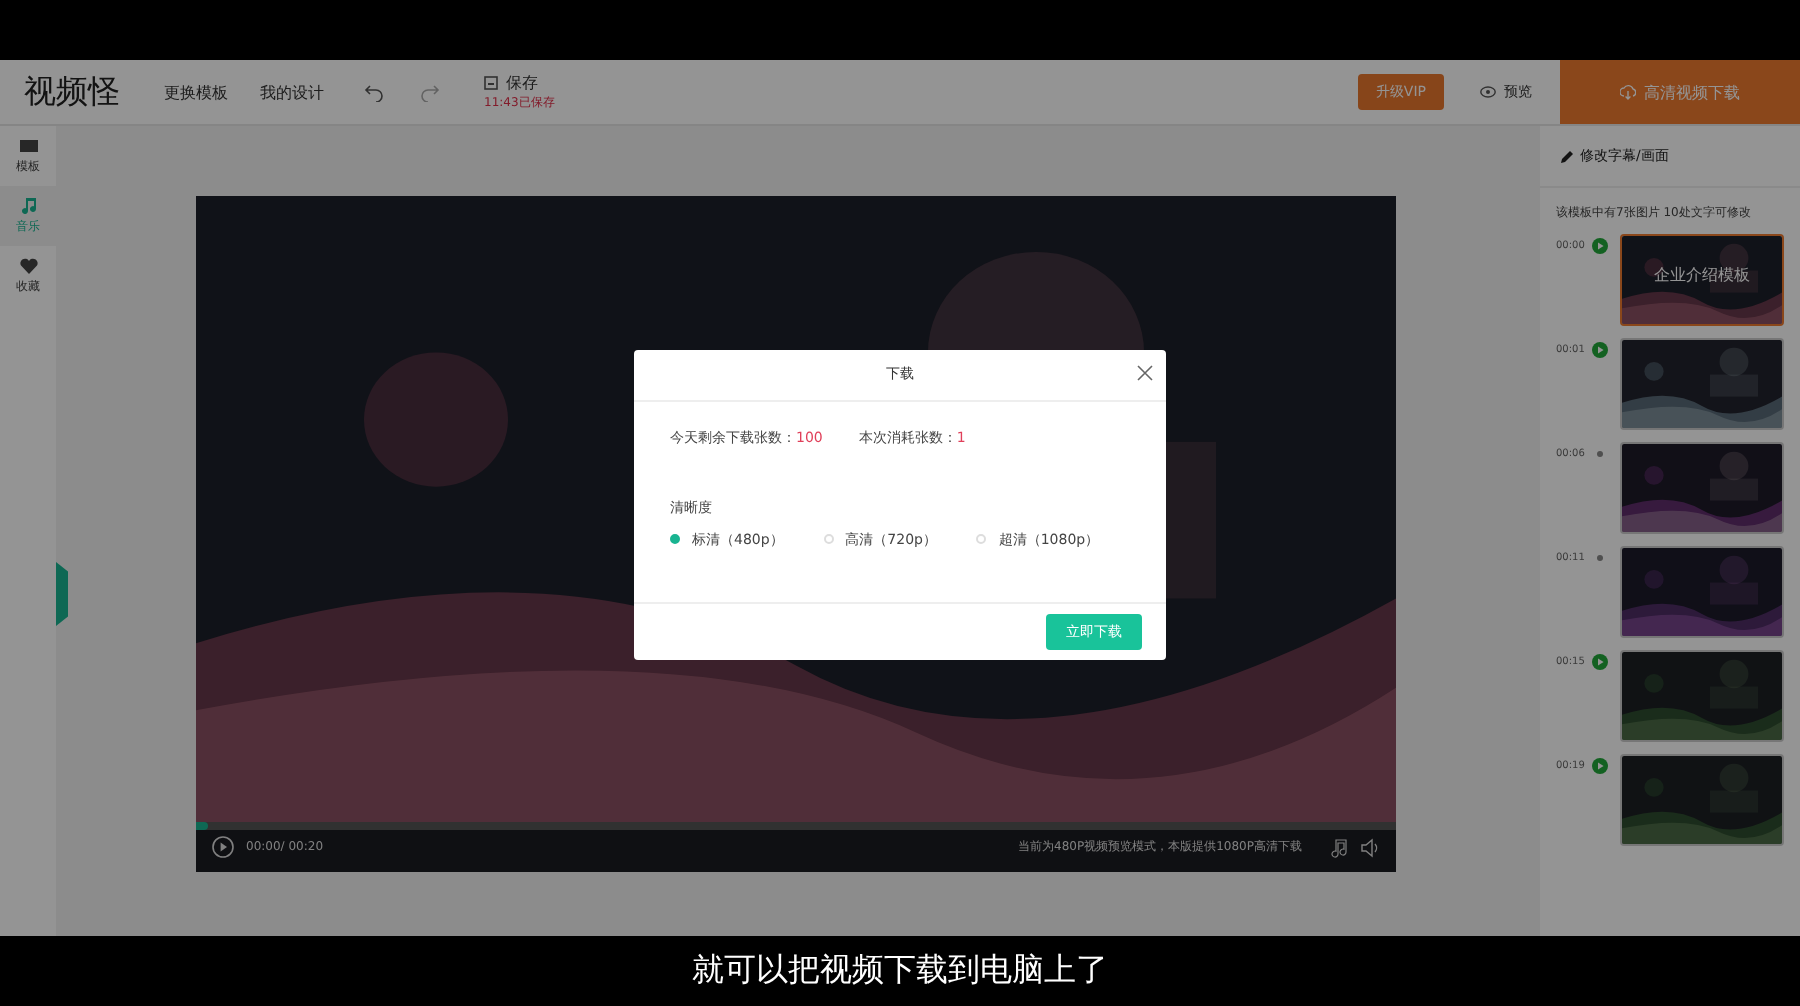 The height and width of the screenshot is (1006, 1800). Describe the element at coordinates (196, 92) in the screenshot. I see `menu-link: 更换模板` at that location.